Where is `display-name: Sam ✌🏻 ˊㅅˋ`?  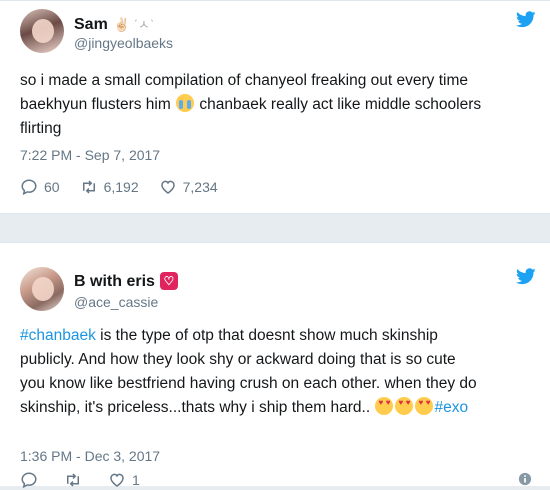 display-name: Sam ✌🏻 ˊㅅˋ is located at coordinates (114, 24).